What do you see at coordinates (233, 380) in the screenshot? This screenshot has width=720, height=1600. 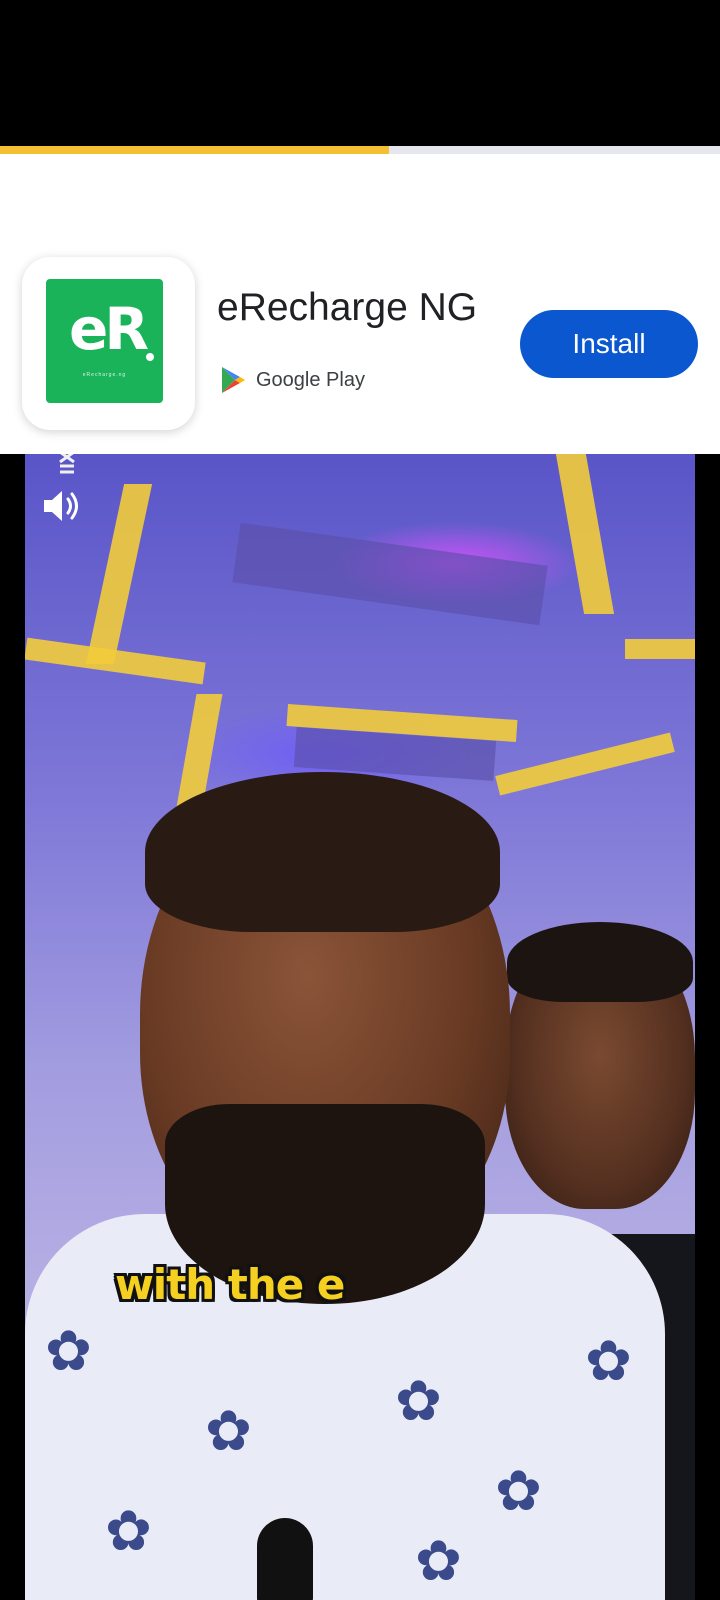 I see `google-play-icon` at bounding box center [233, 380].